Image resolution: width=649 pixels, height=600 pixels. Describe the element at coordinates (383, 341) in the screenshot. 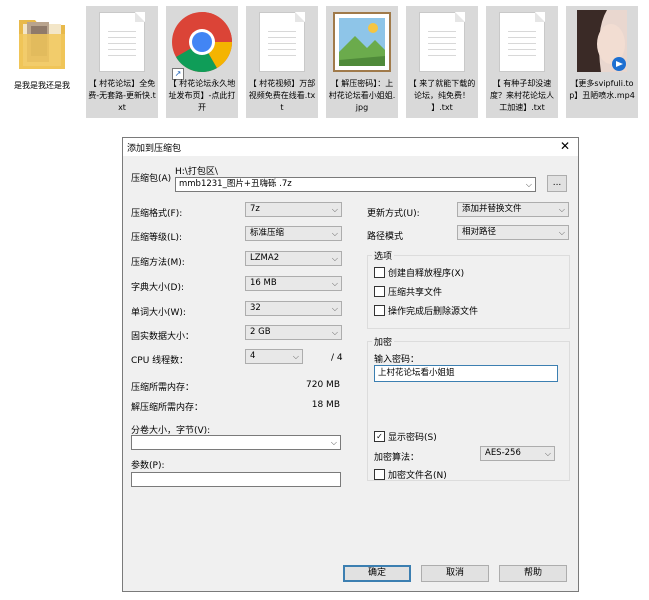

I see `encryption-title: 加密` at that location.